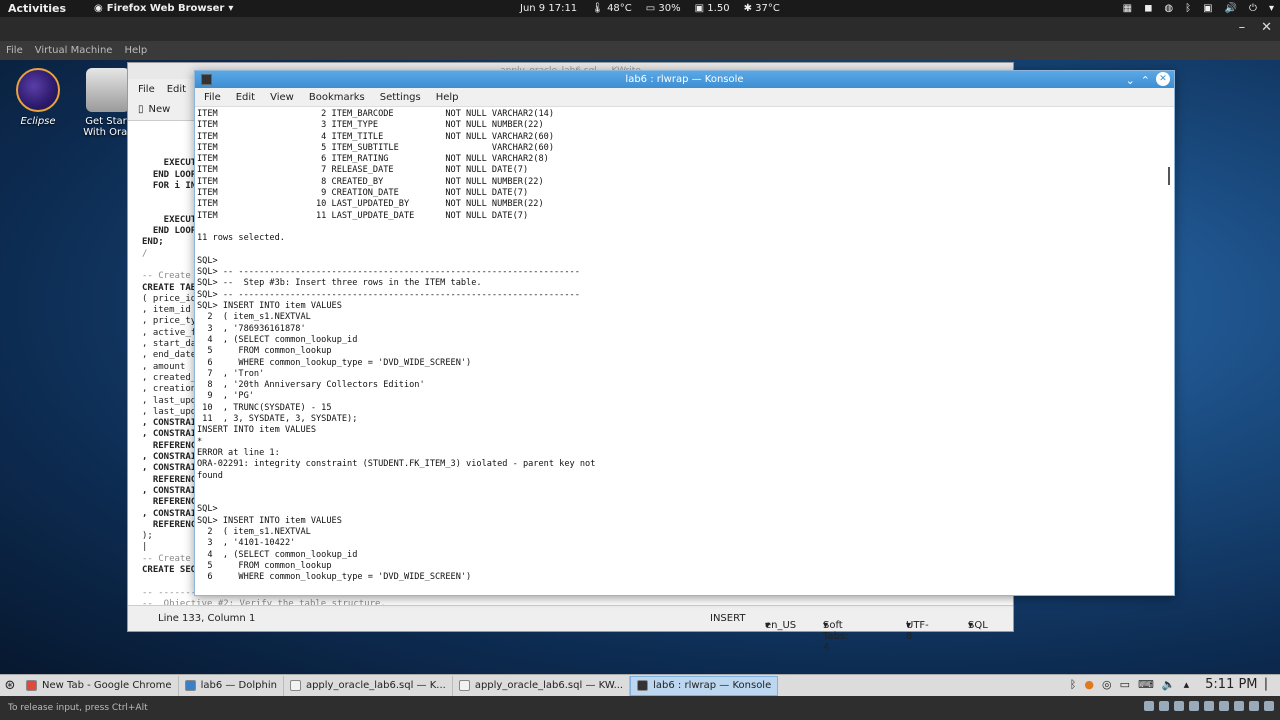  What do you see at coordinates (1269, 706) in the screenshot?
I see `keyboard-capture-icon` at bounding box center [1269, 706].